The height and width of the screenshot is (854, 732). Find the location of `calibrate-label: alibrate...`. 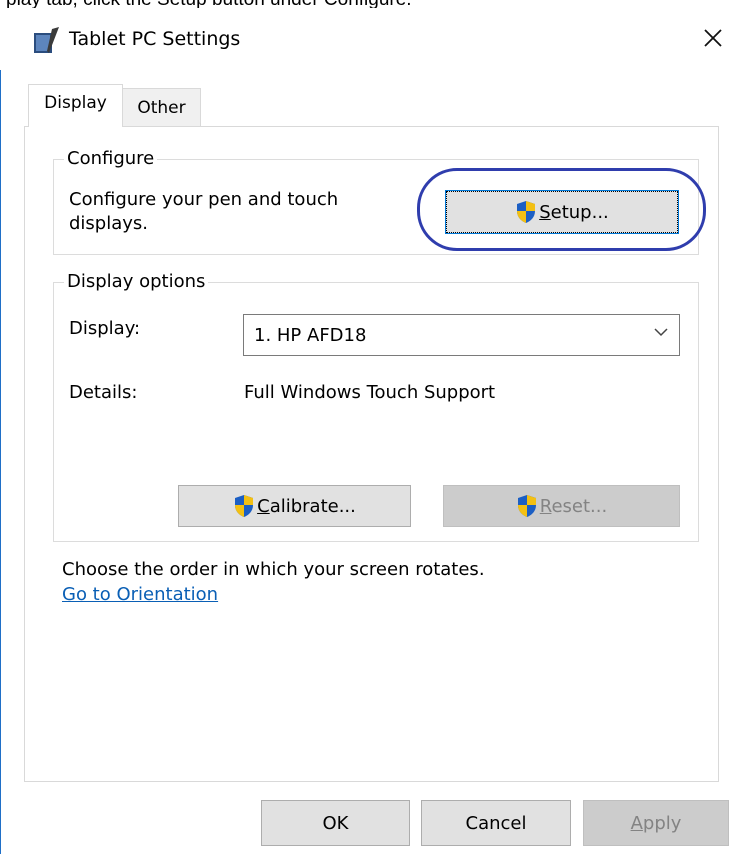

calibrate-label: alibrate... is located at coordinates (312, 506).